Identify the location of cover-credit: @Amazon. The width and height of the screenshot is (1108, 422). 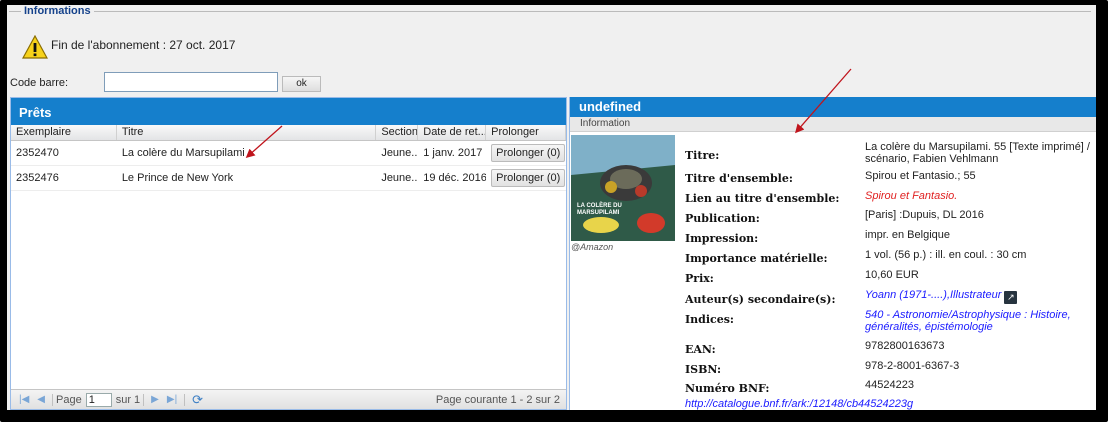
(592, 247).